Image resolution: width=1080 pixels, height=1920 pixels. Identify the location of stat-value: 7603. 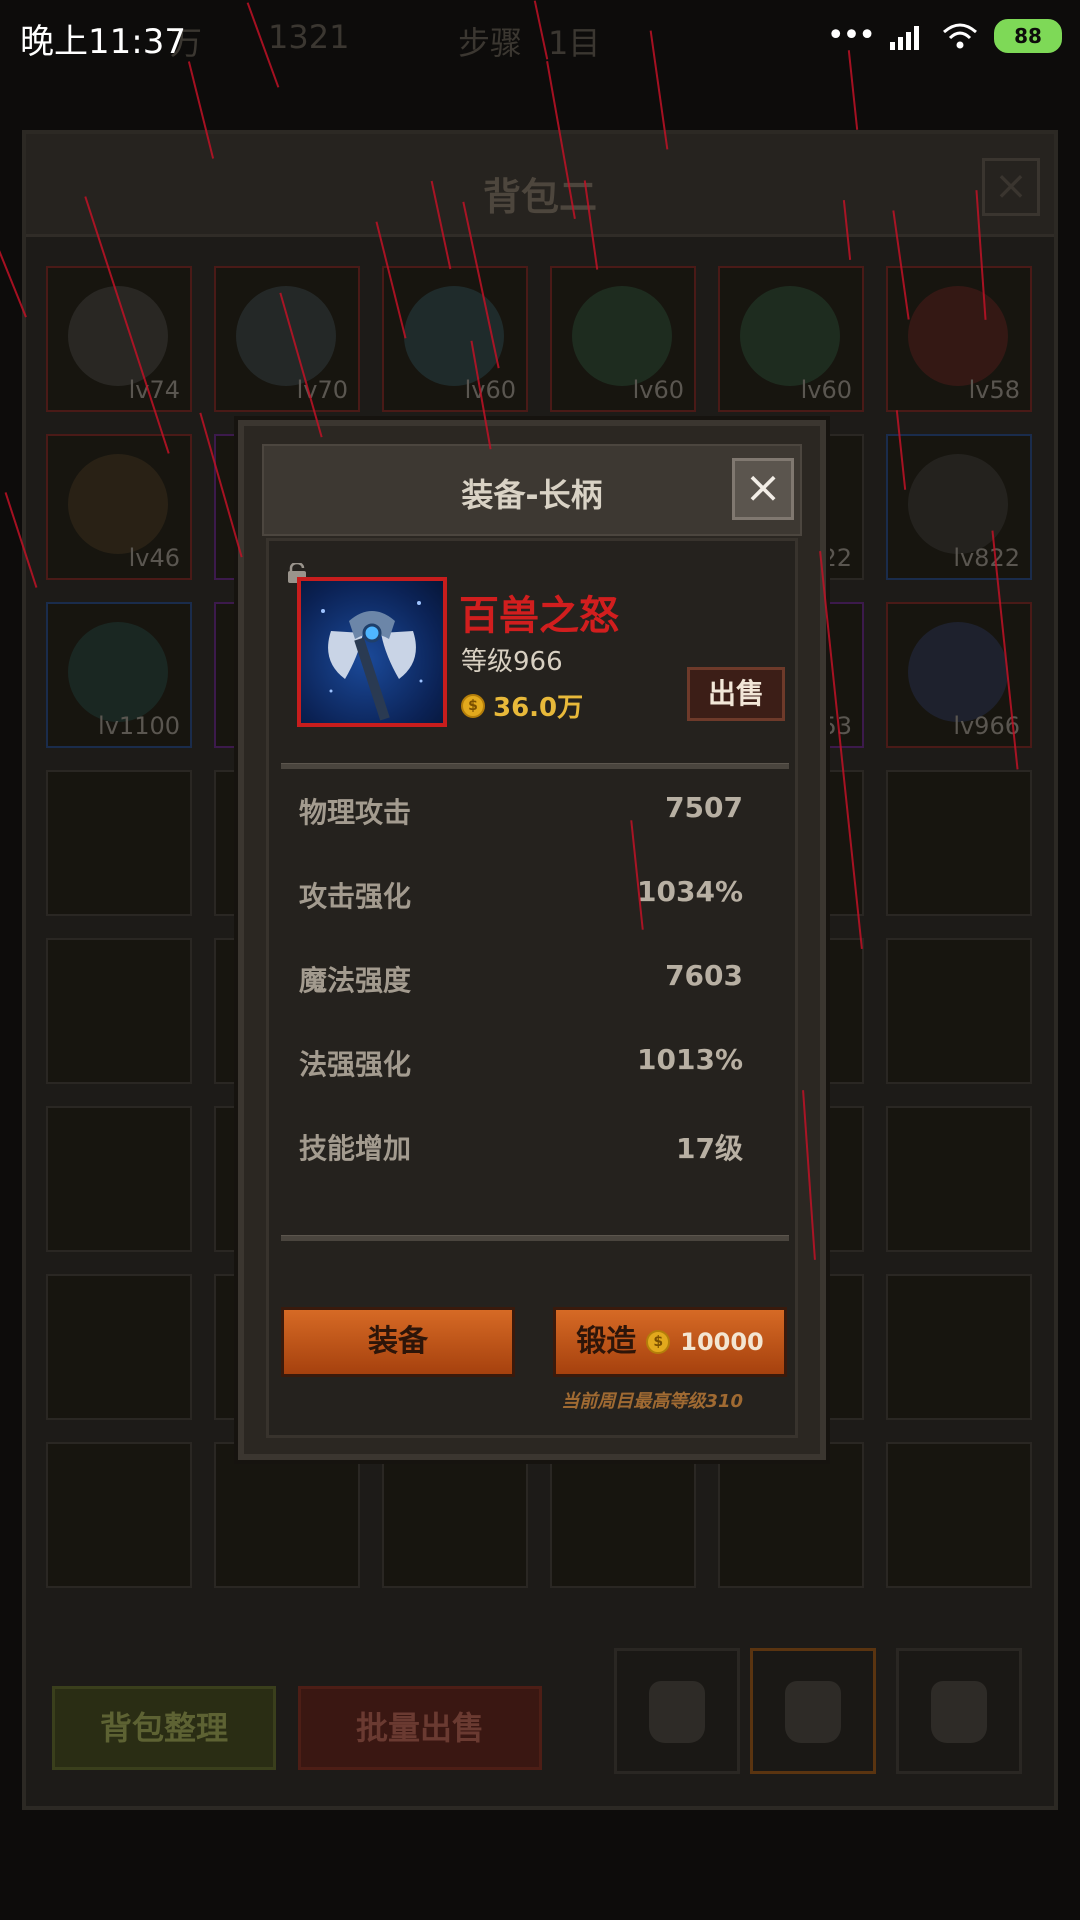
(704, 975).